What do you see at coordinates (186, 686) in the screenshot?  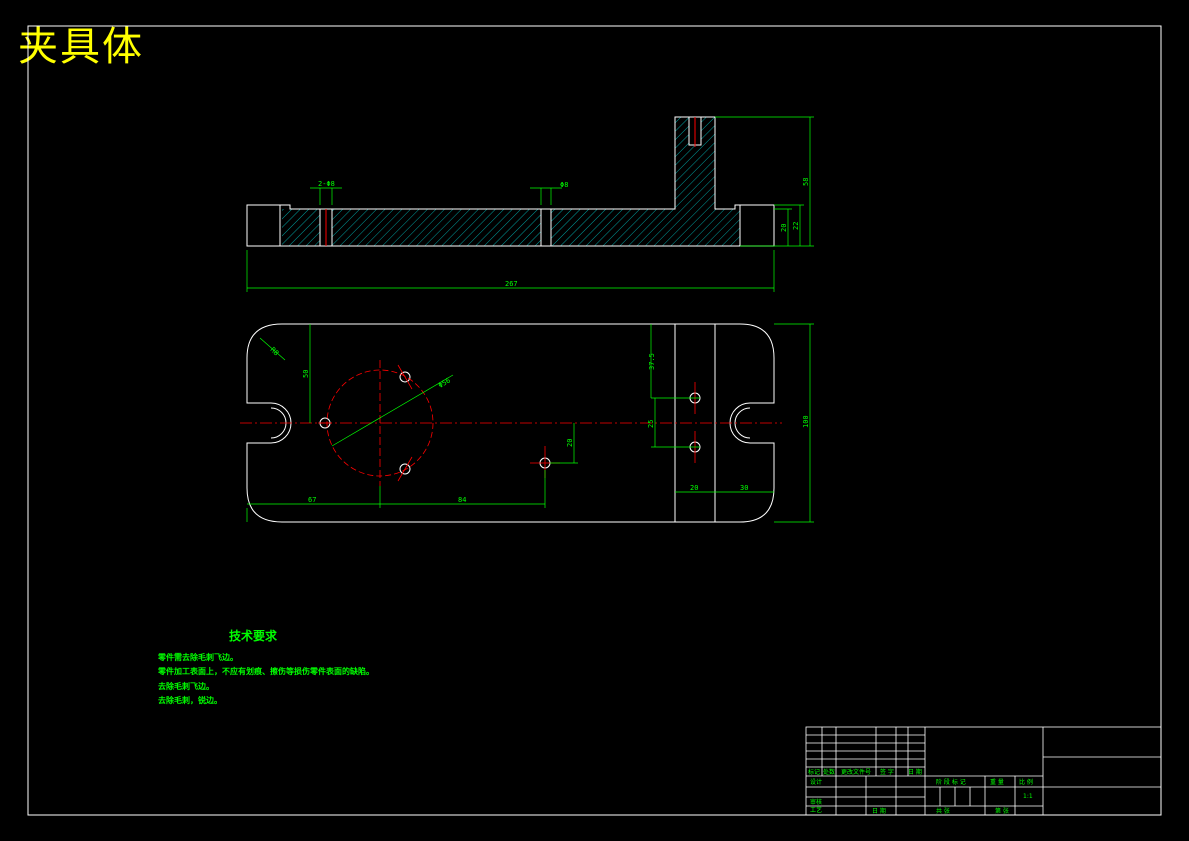 I see `tech-item-3: 去除毛刺飞边。` at bounding box center [186, 686].